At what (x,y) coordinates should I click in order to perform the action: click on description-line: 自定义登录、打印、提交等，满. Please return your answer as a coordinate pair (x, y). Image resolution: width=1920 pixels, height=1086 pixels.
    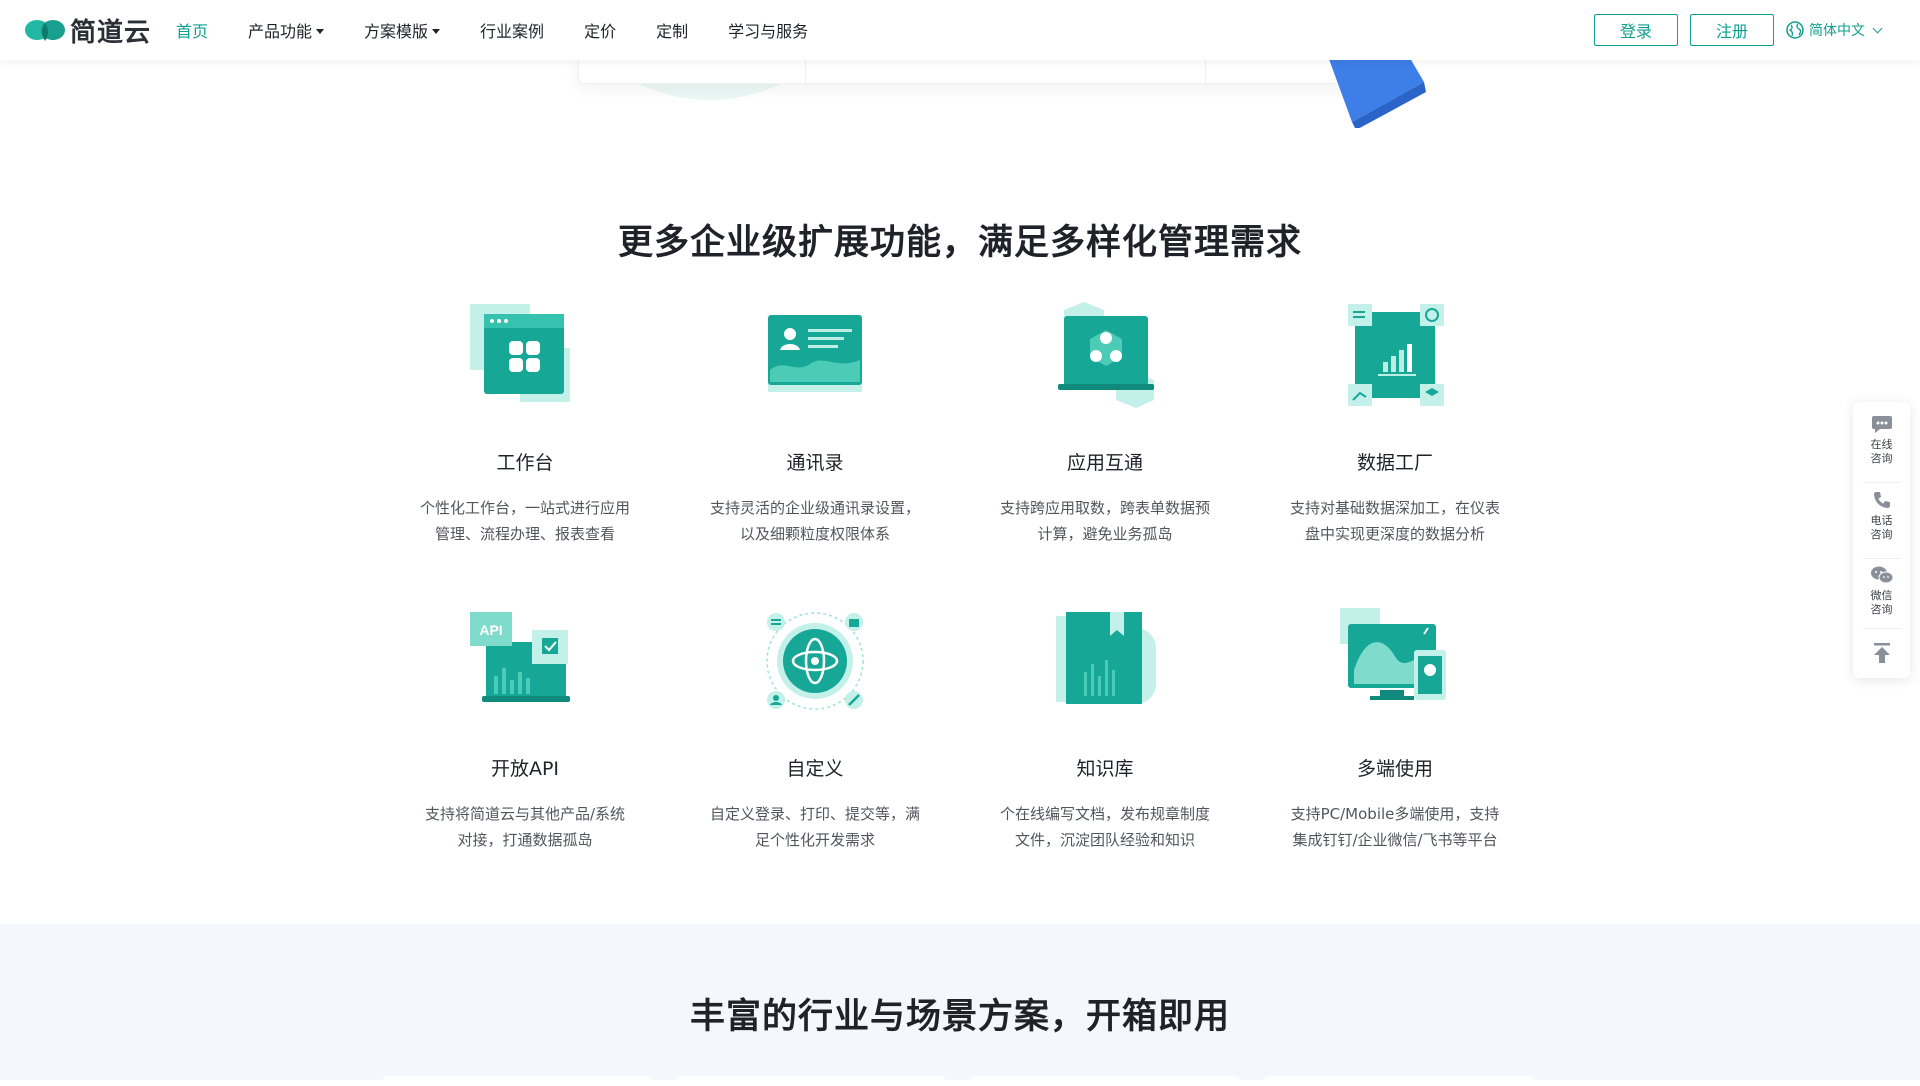
    Looking at the image, I should click on (814, 814).